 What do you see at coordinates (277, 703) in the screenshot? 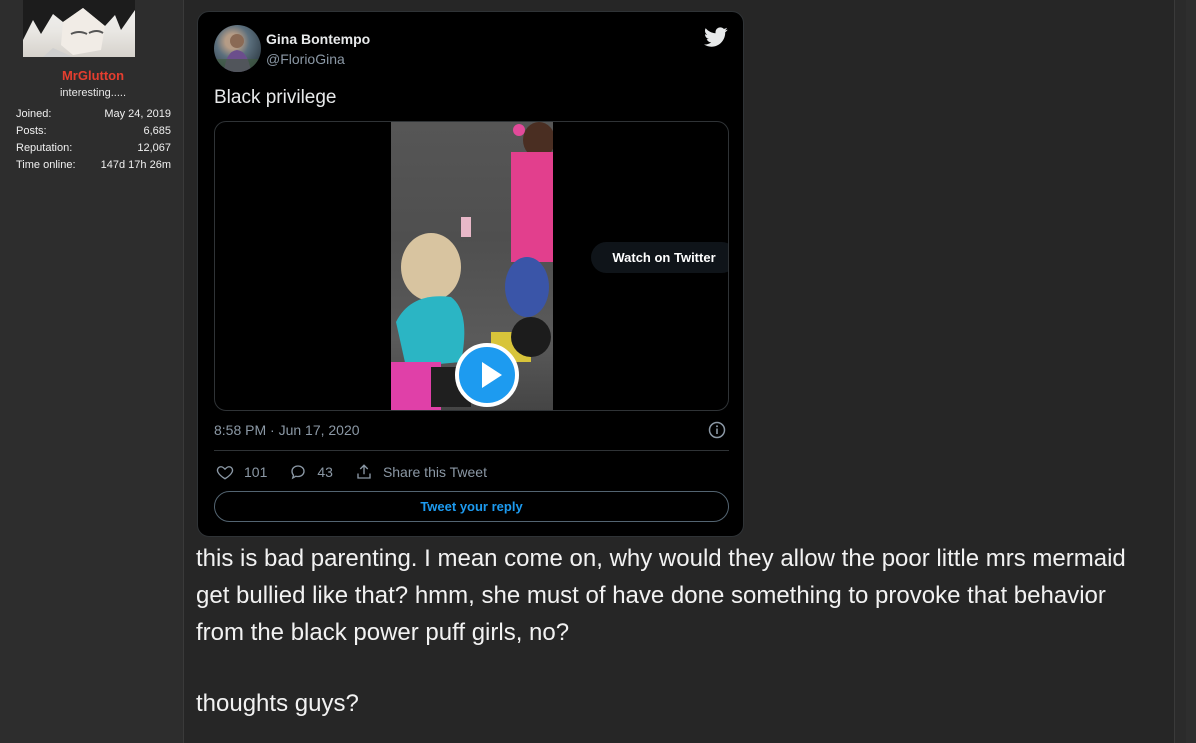
I see `post-paragraph: thoughts guys?` at bounding box center [277, 703].